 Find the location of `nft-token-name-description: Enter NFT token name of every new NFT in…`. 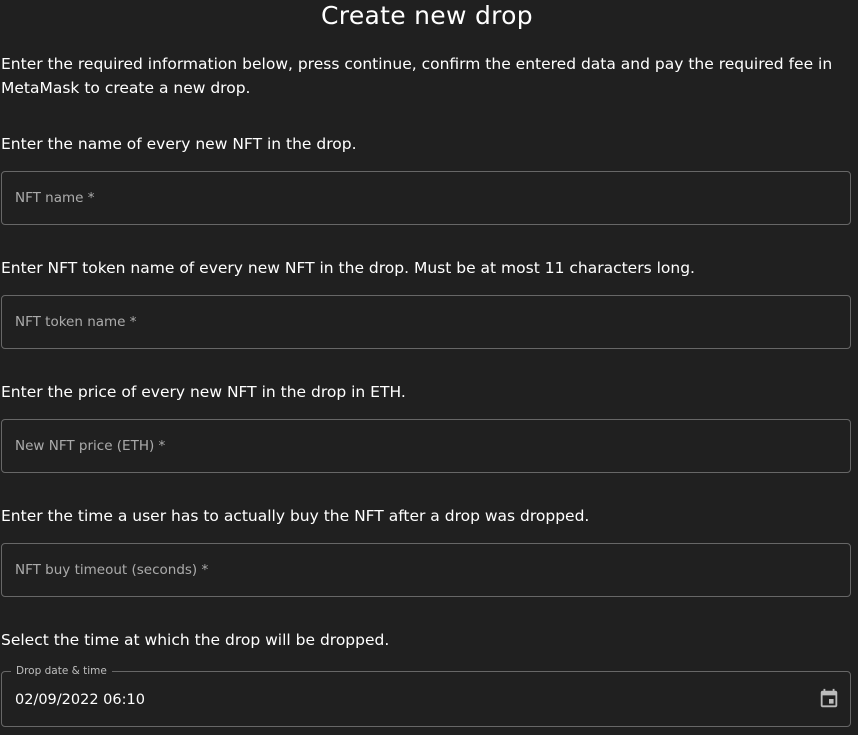

nft-token-name-description: Enter NFT token name of every new NFT in… is located at coordinates (348, 268).